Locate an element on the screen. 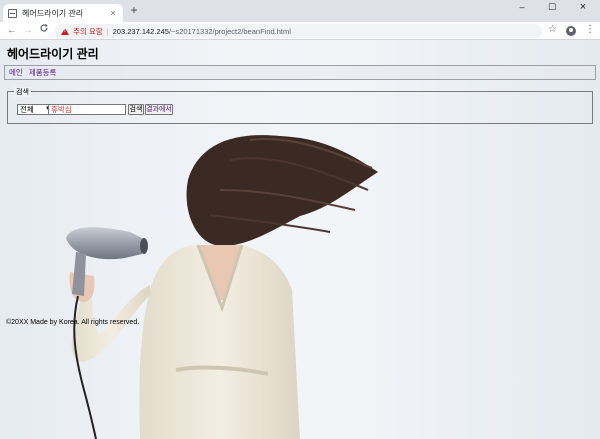 The height and width of the screenshot is (439, 600). search-category-value: 전체 is located at coordinates (27, 109).